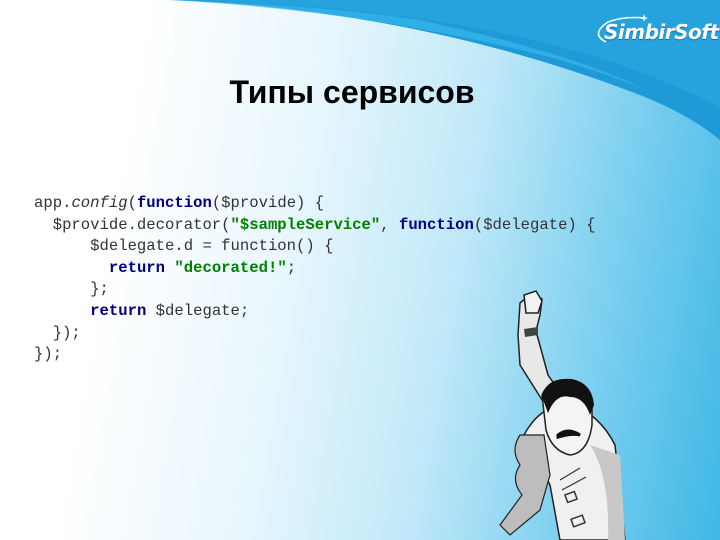  Describe the element at coordinates (291, 267) in the screenshot. I see `code-token: ;` at that location.